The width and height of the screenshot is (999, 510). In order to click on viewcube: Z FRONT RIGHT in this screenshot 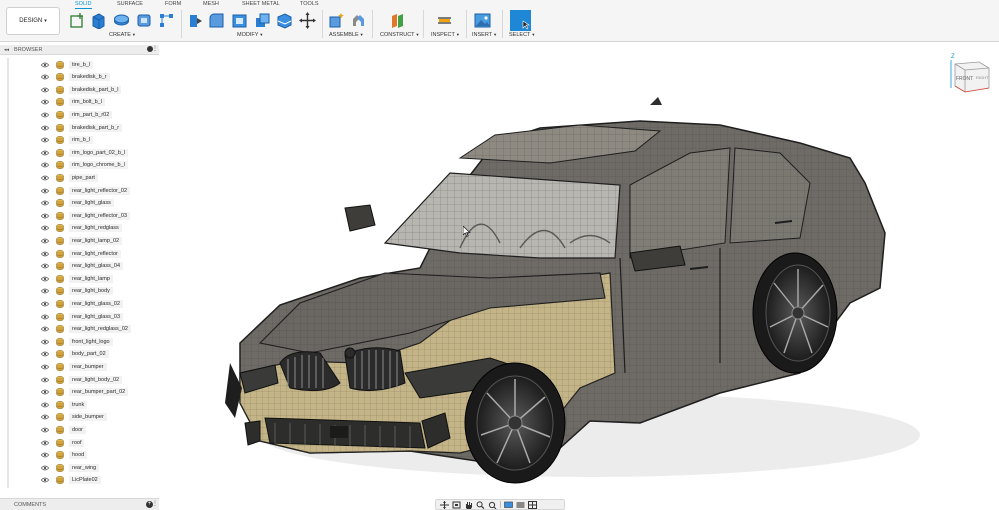, I will do `click(970, 72)`.